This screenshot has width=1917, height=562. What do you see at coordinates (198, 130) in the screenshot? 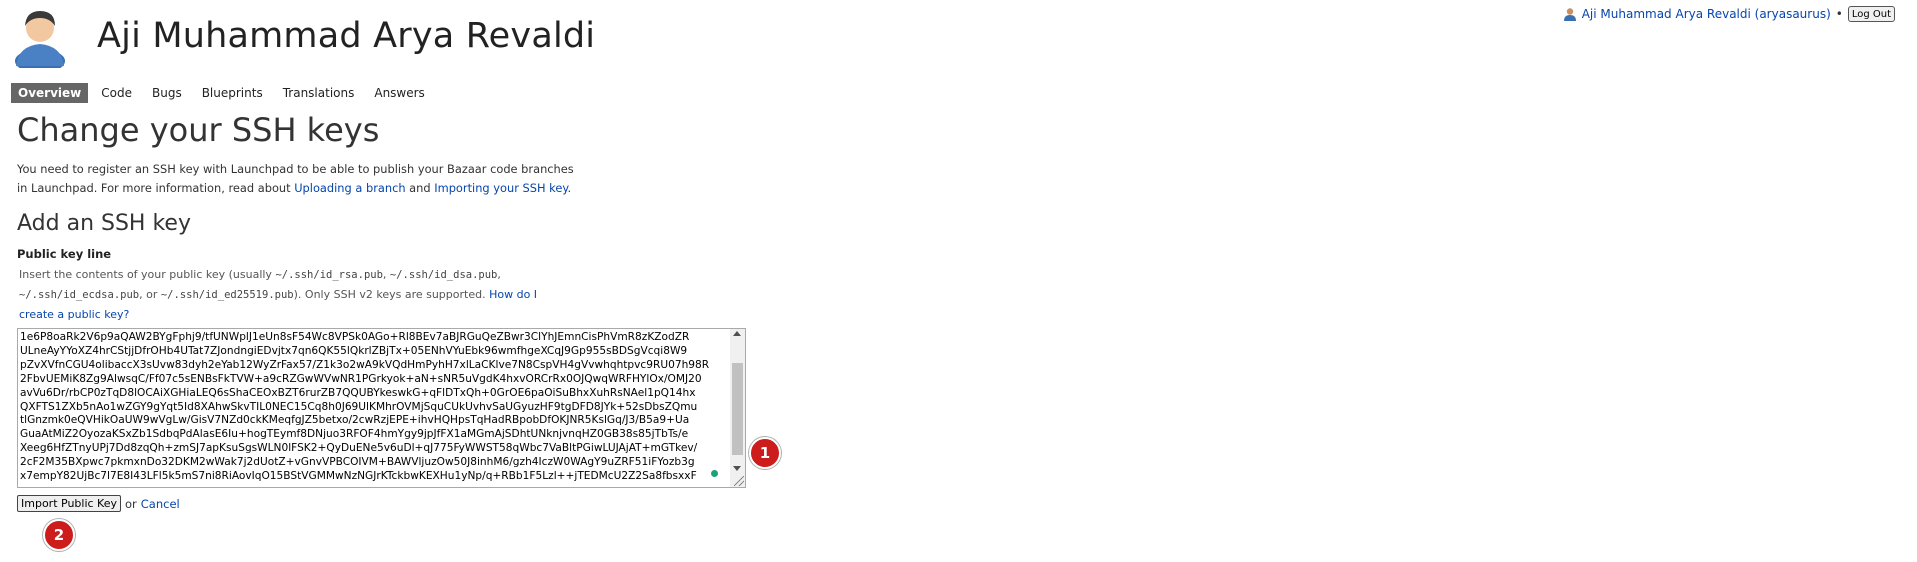
I see `page-title: Change your SSH keys` at bounding box center [198, 130].